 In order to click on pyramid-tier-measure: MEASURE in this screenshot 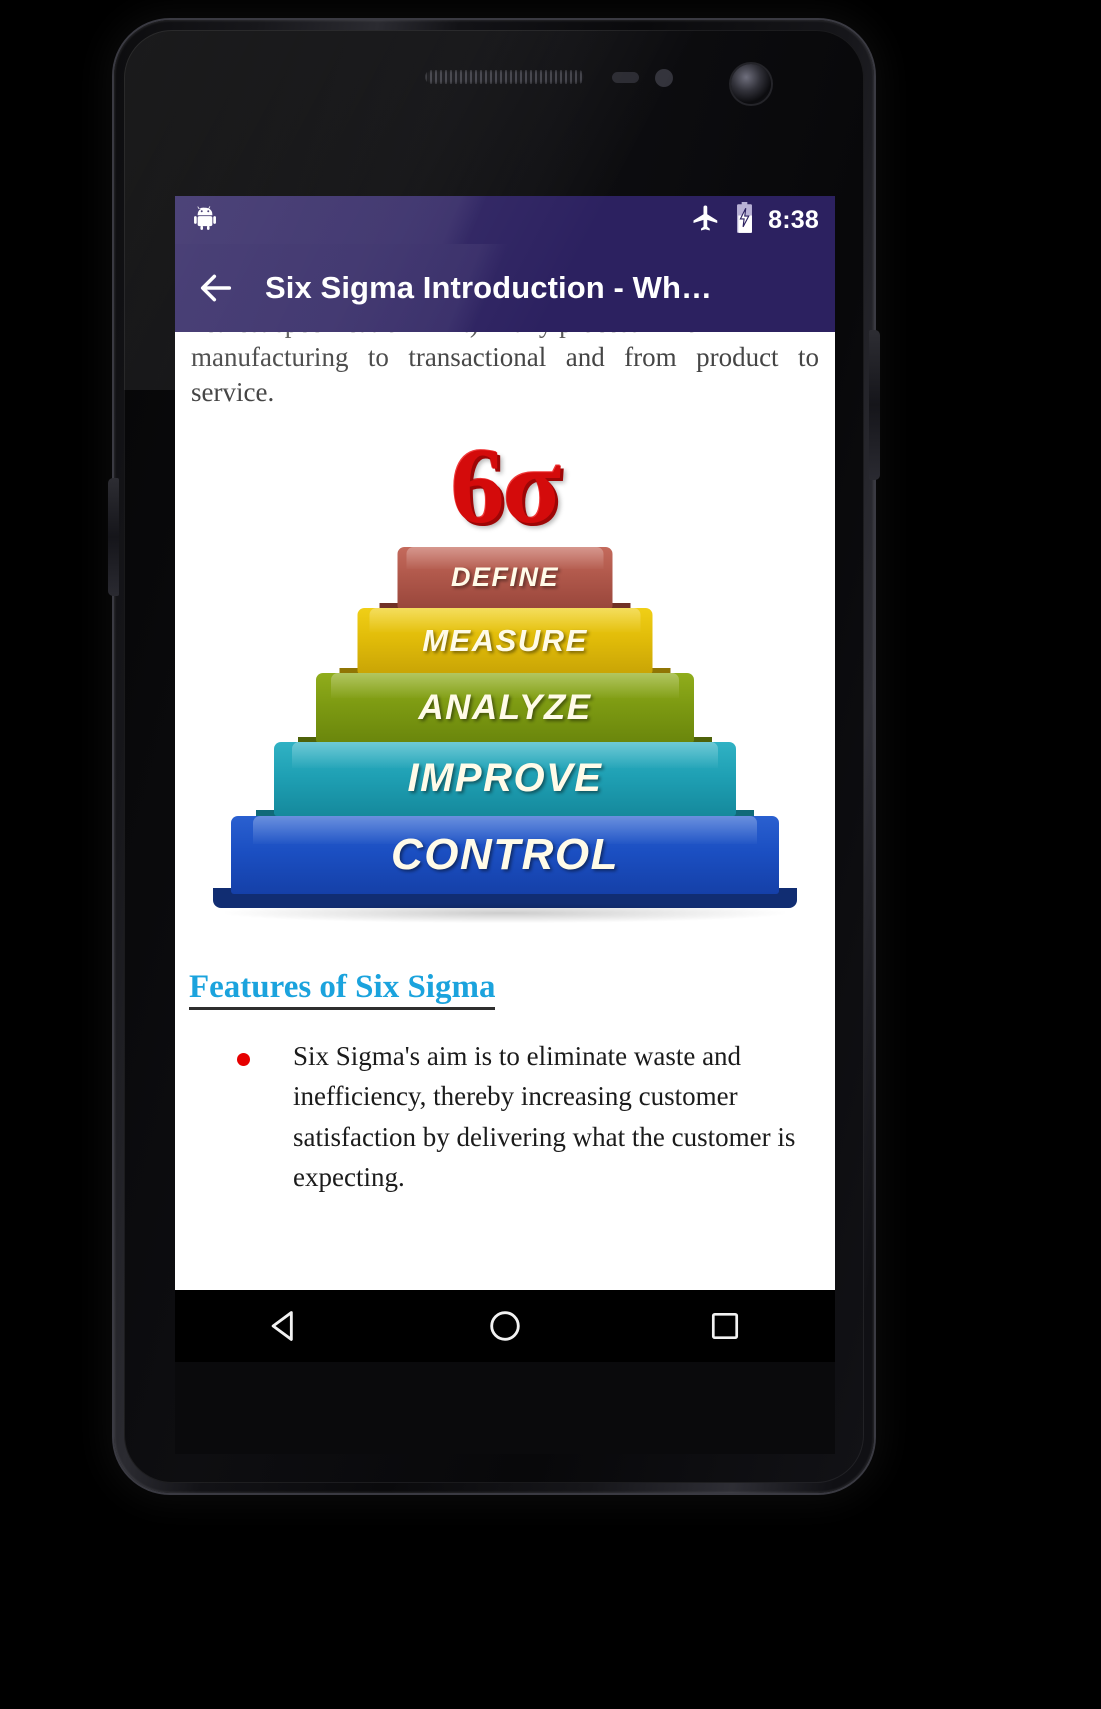, I will do `click(505, 647)`.